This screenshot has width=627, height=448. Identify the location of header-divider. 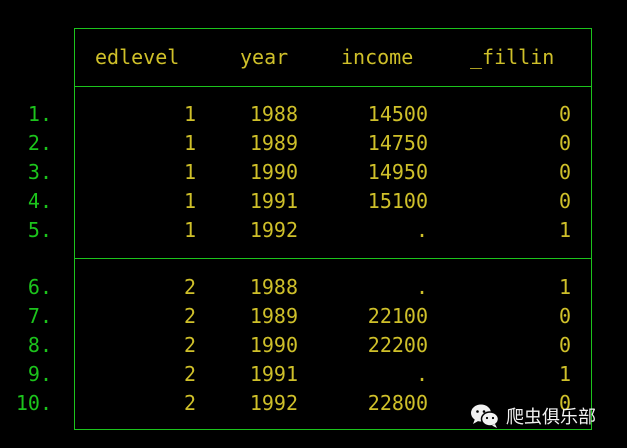
(333, 86).